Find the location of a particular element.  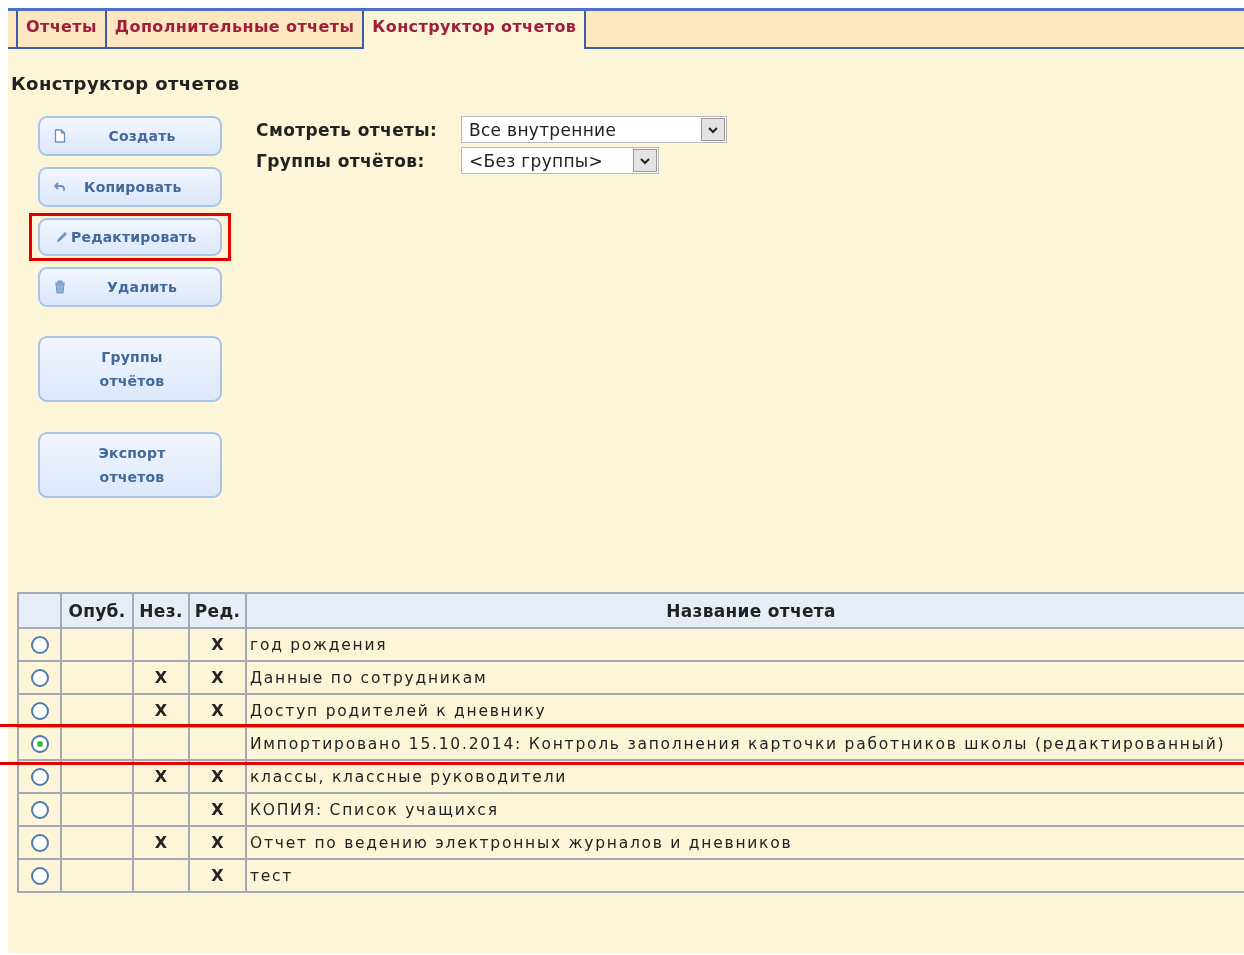

filter-label: Группы отчётов: is located at coordinates (341, 160).